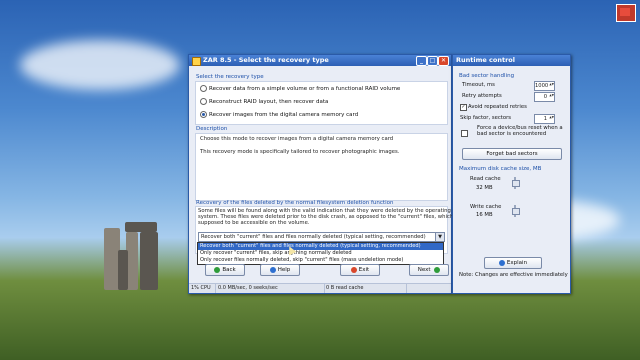  What do you see at coordinates (254, 223) in the screenshot?
I see `deleted-files-text-3: supposed to be accessible on the volume.` at bounding box center [254, 223].